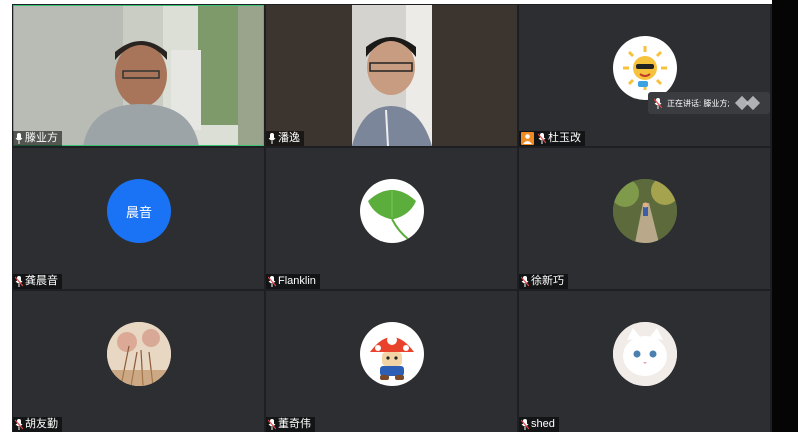  I want to click on name-tag: Flanklin, so click(293, 281).